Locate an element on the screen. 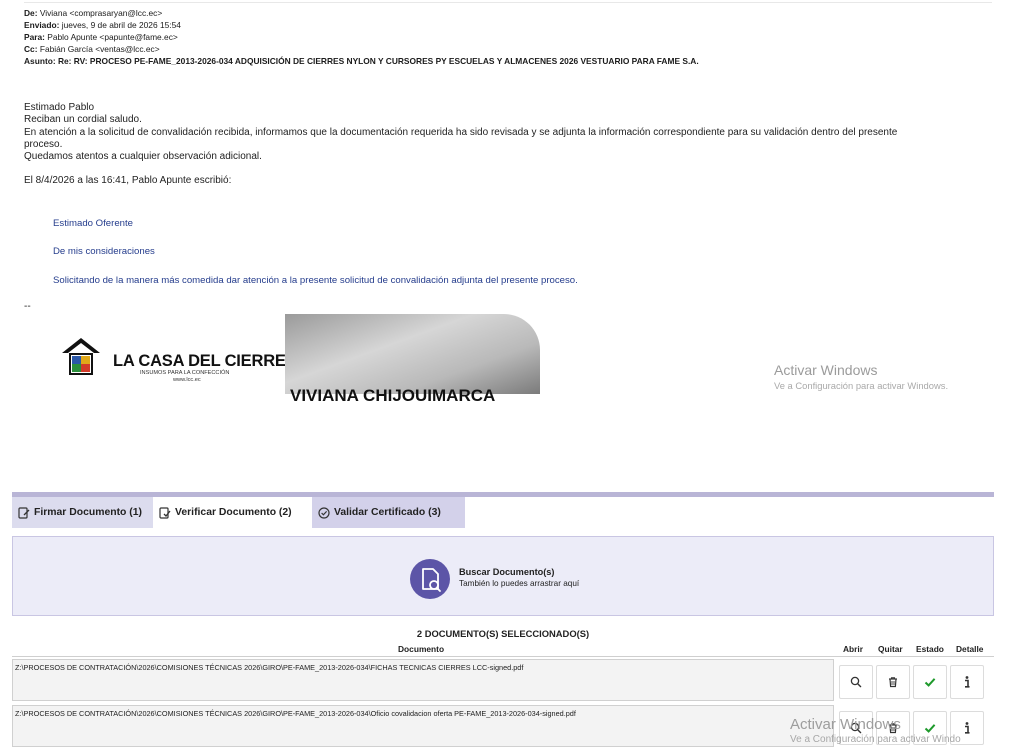 The height and width of the screenshot is (754, 1017). search-icon is located at coordinates (856, 682).